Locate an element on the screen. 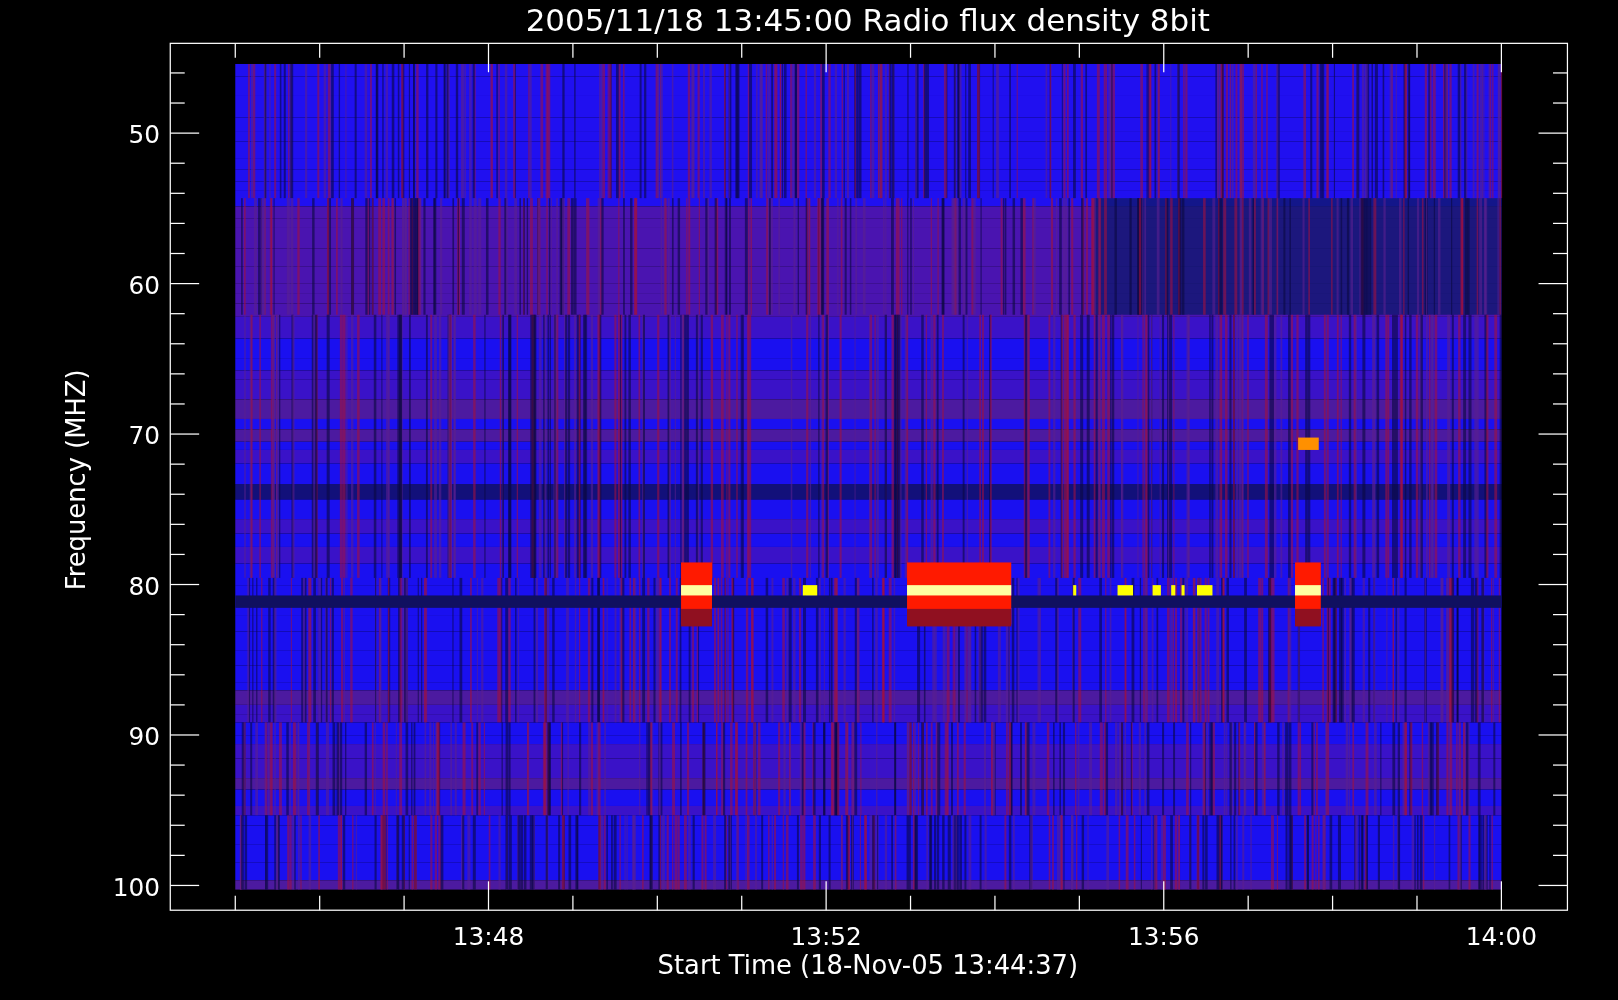  y-tick-label: 70 is located at coordinates (144, 436).